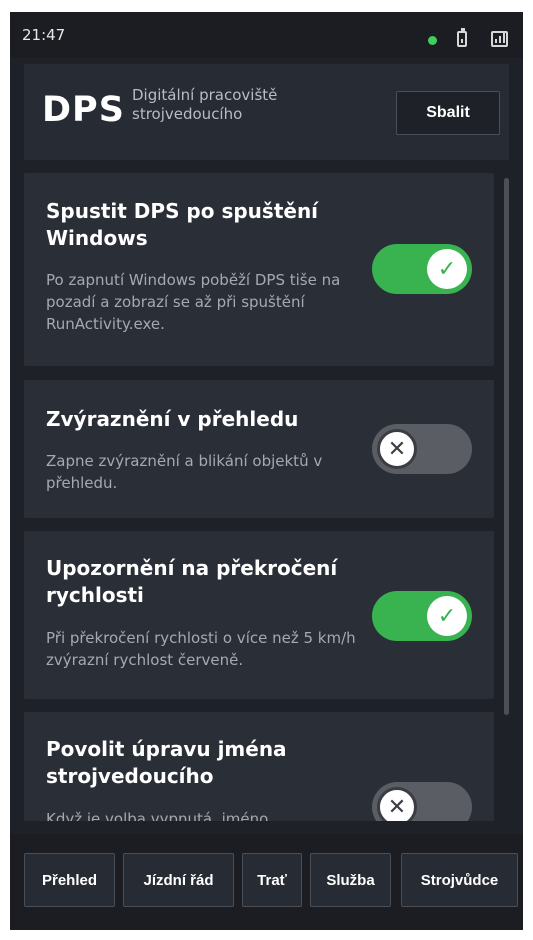  Describe the element at coordinates (44, 35) in the screenshot. I see `status-time: 21:47` at that location.